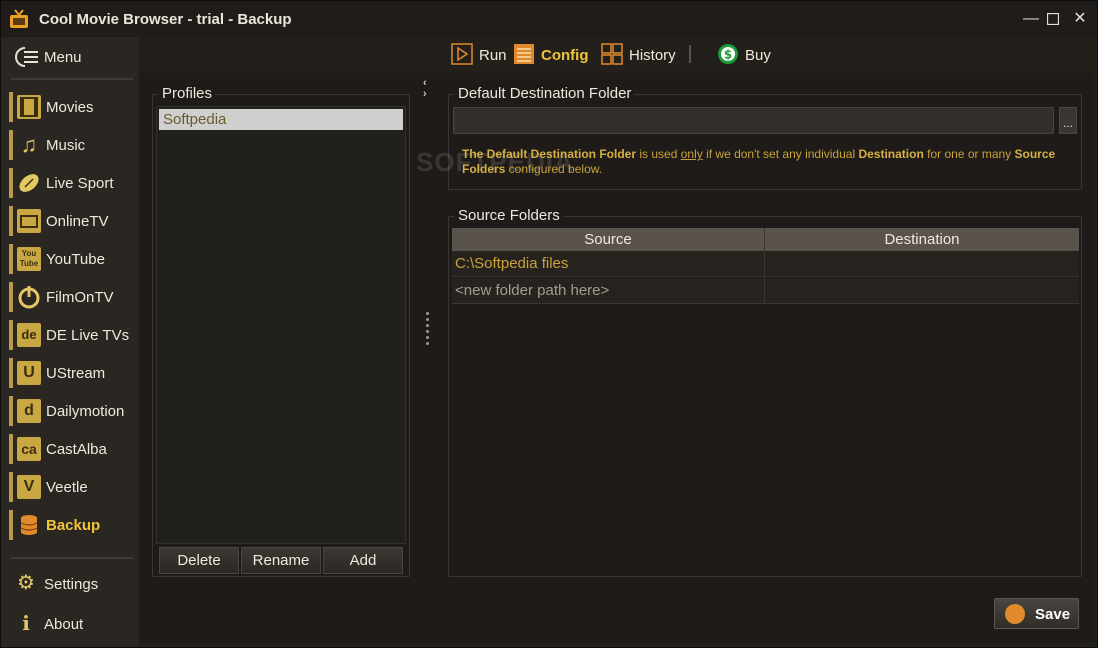  I want to click on config-button: Config, so click(553, 55).